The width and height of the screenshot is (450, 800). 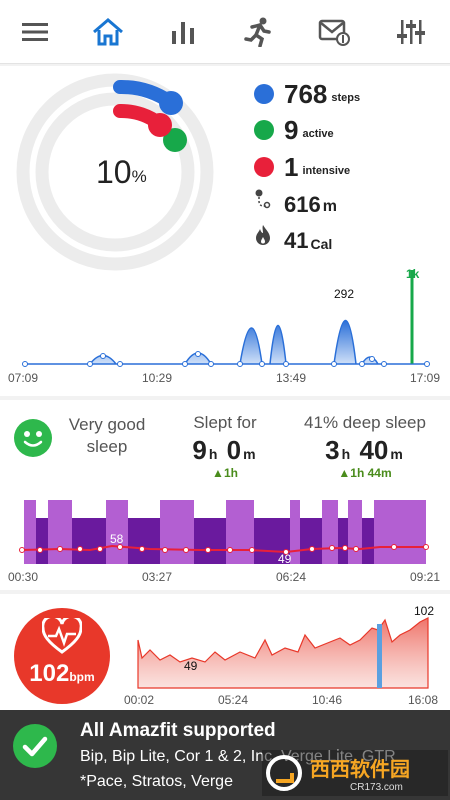 I want to click on intensive-value: 1, so click(x=291, y=167).